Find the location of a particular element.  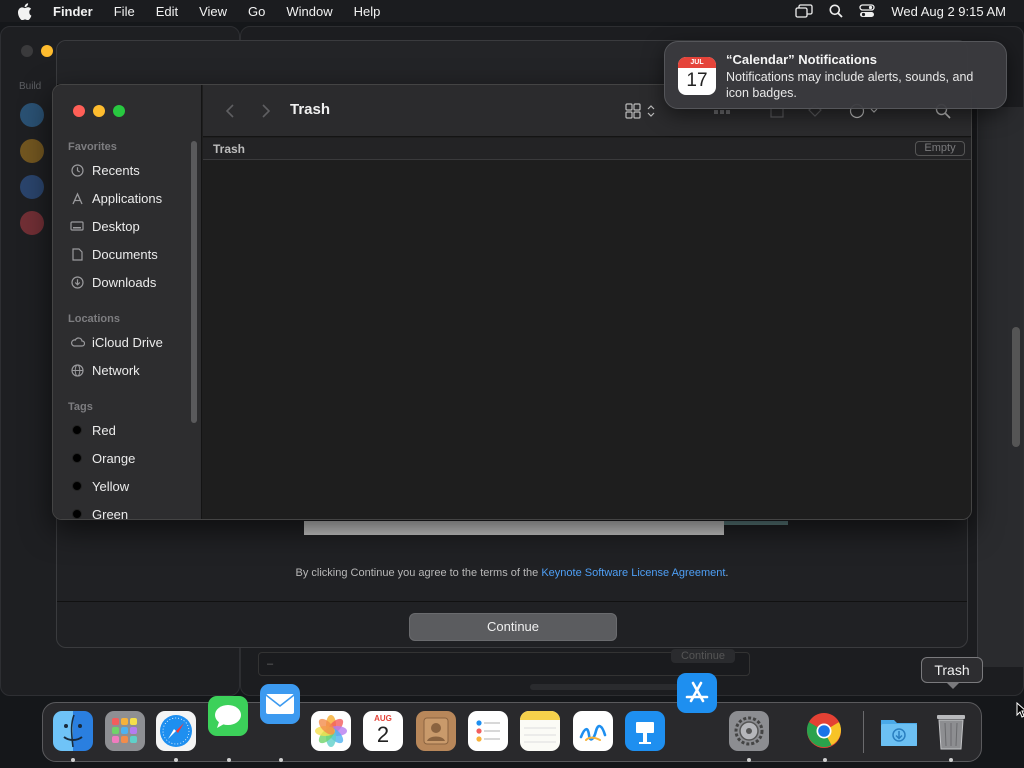

applications-icon is located at coordinates (77, 198).